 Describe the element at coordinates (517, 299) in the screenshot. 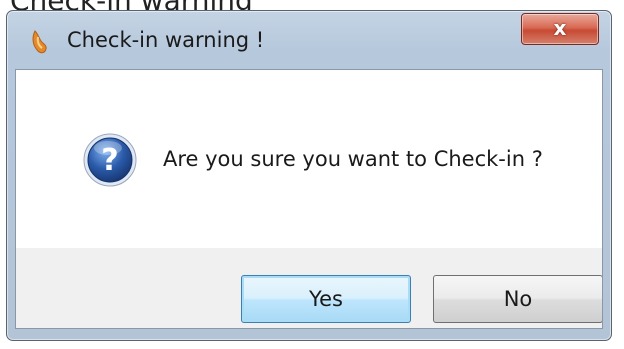

I see `no-button: No` at that location.